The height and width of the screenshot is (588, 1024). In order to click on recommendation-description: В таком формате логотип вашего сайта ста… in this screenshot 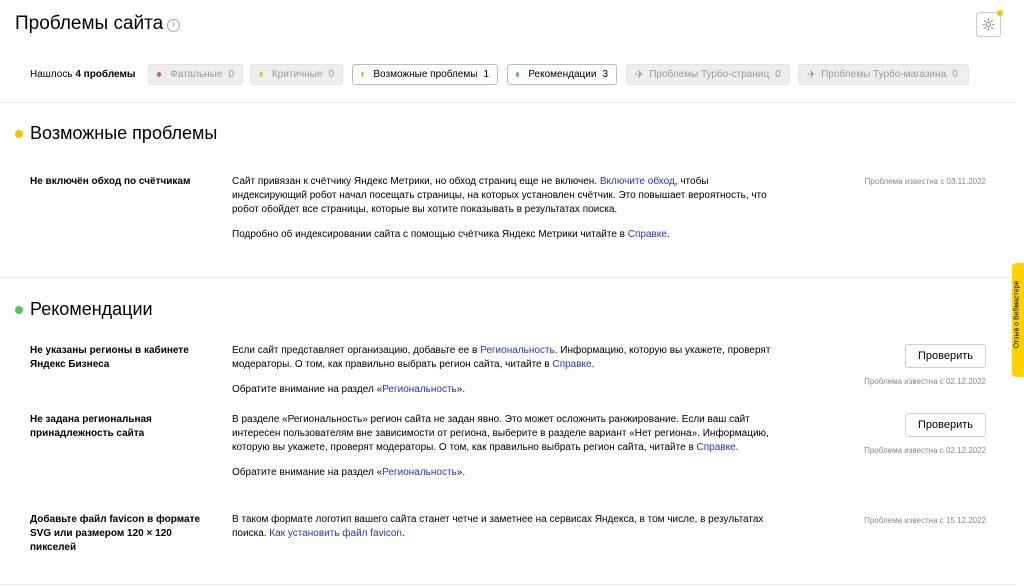, I will do `click(498, 526)`.